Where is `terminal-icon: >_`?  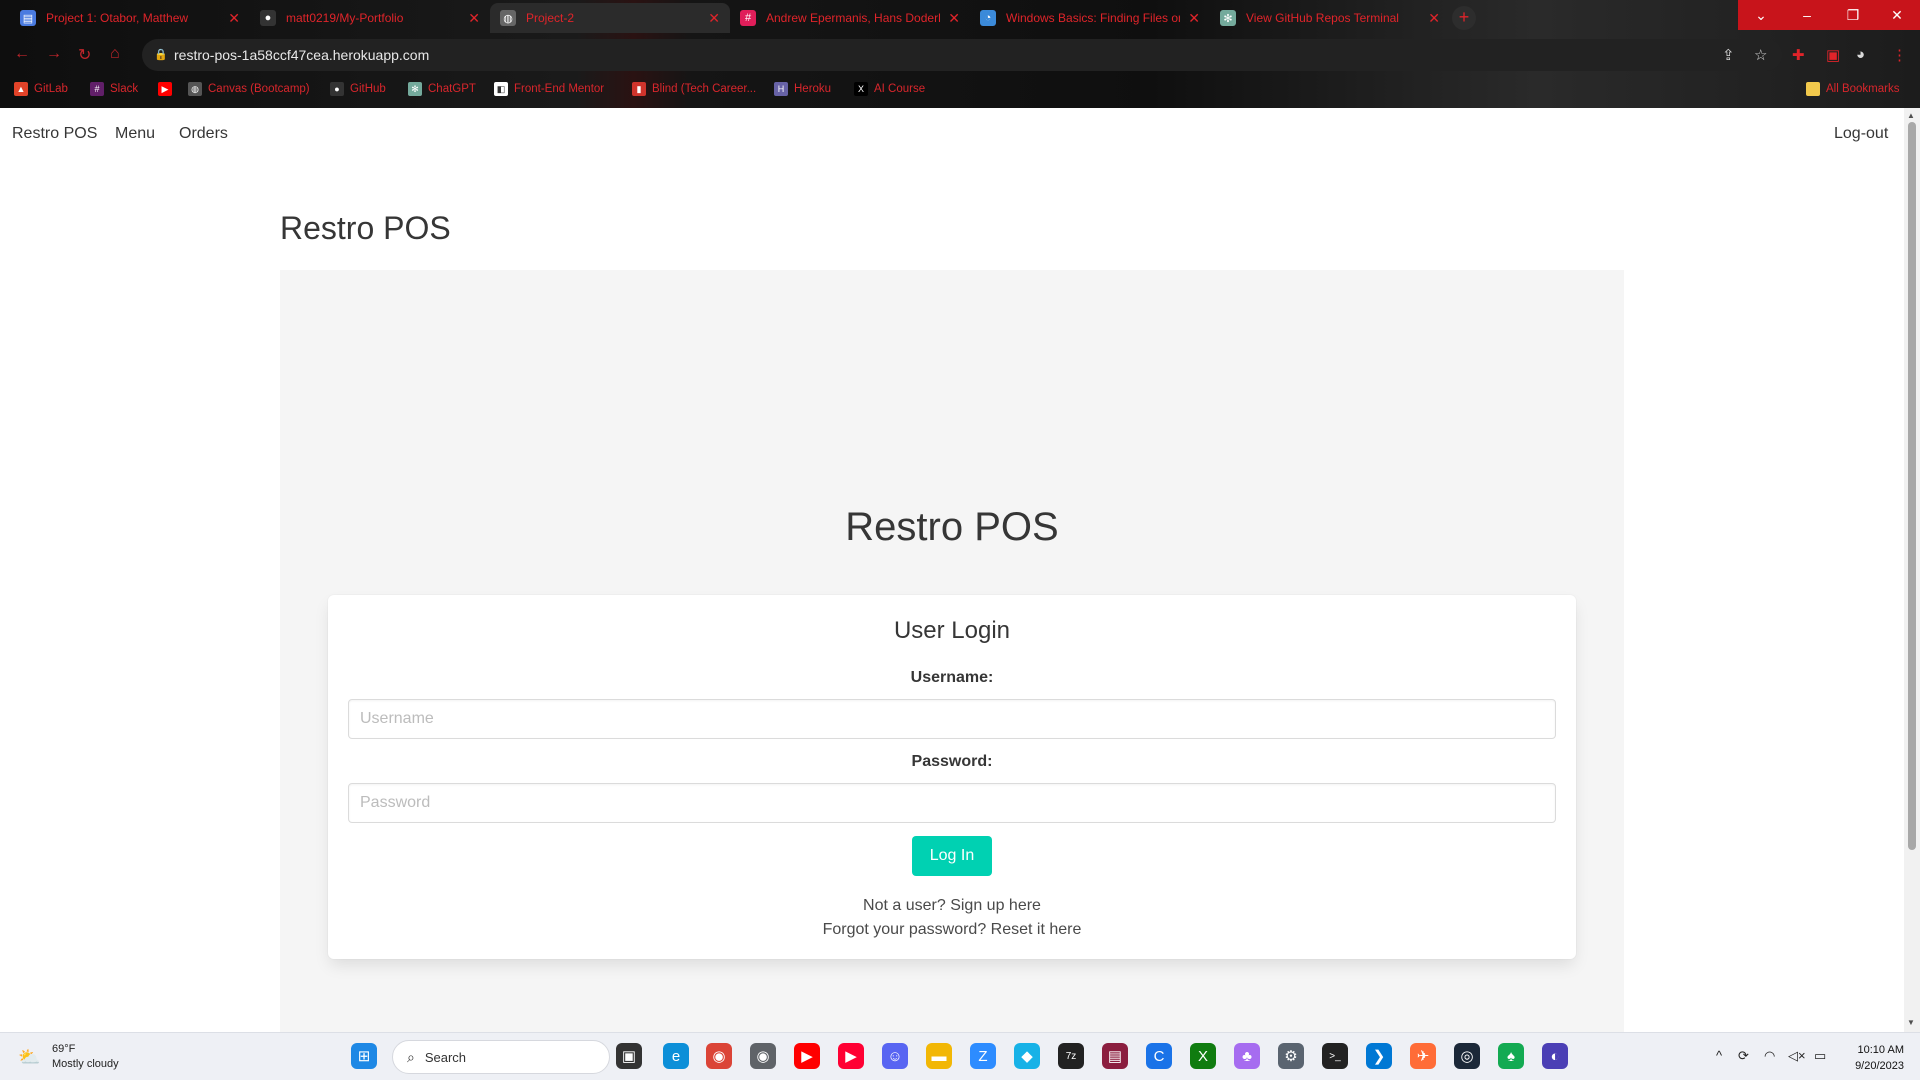 terminal-icon: >_ is located at coordinates (1335, 1056).